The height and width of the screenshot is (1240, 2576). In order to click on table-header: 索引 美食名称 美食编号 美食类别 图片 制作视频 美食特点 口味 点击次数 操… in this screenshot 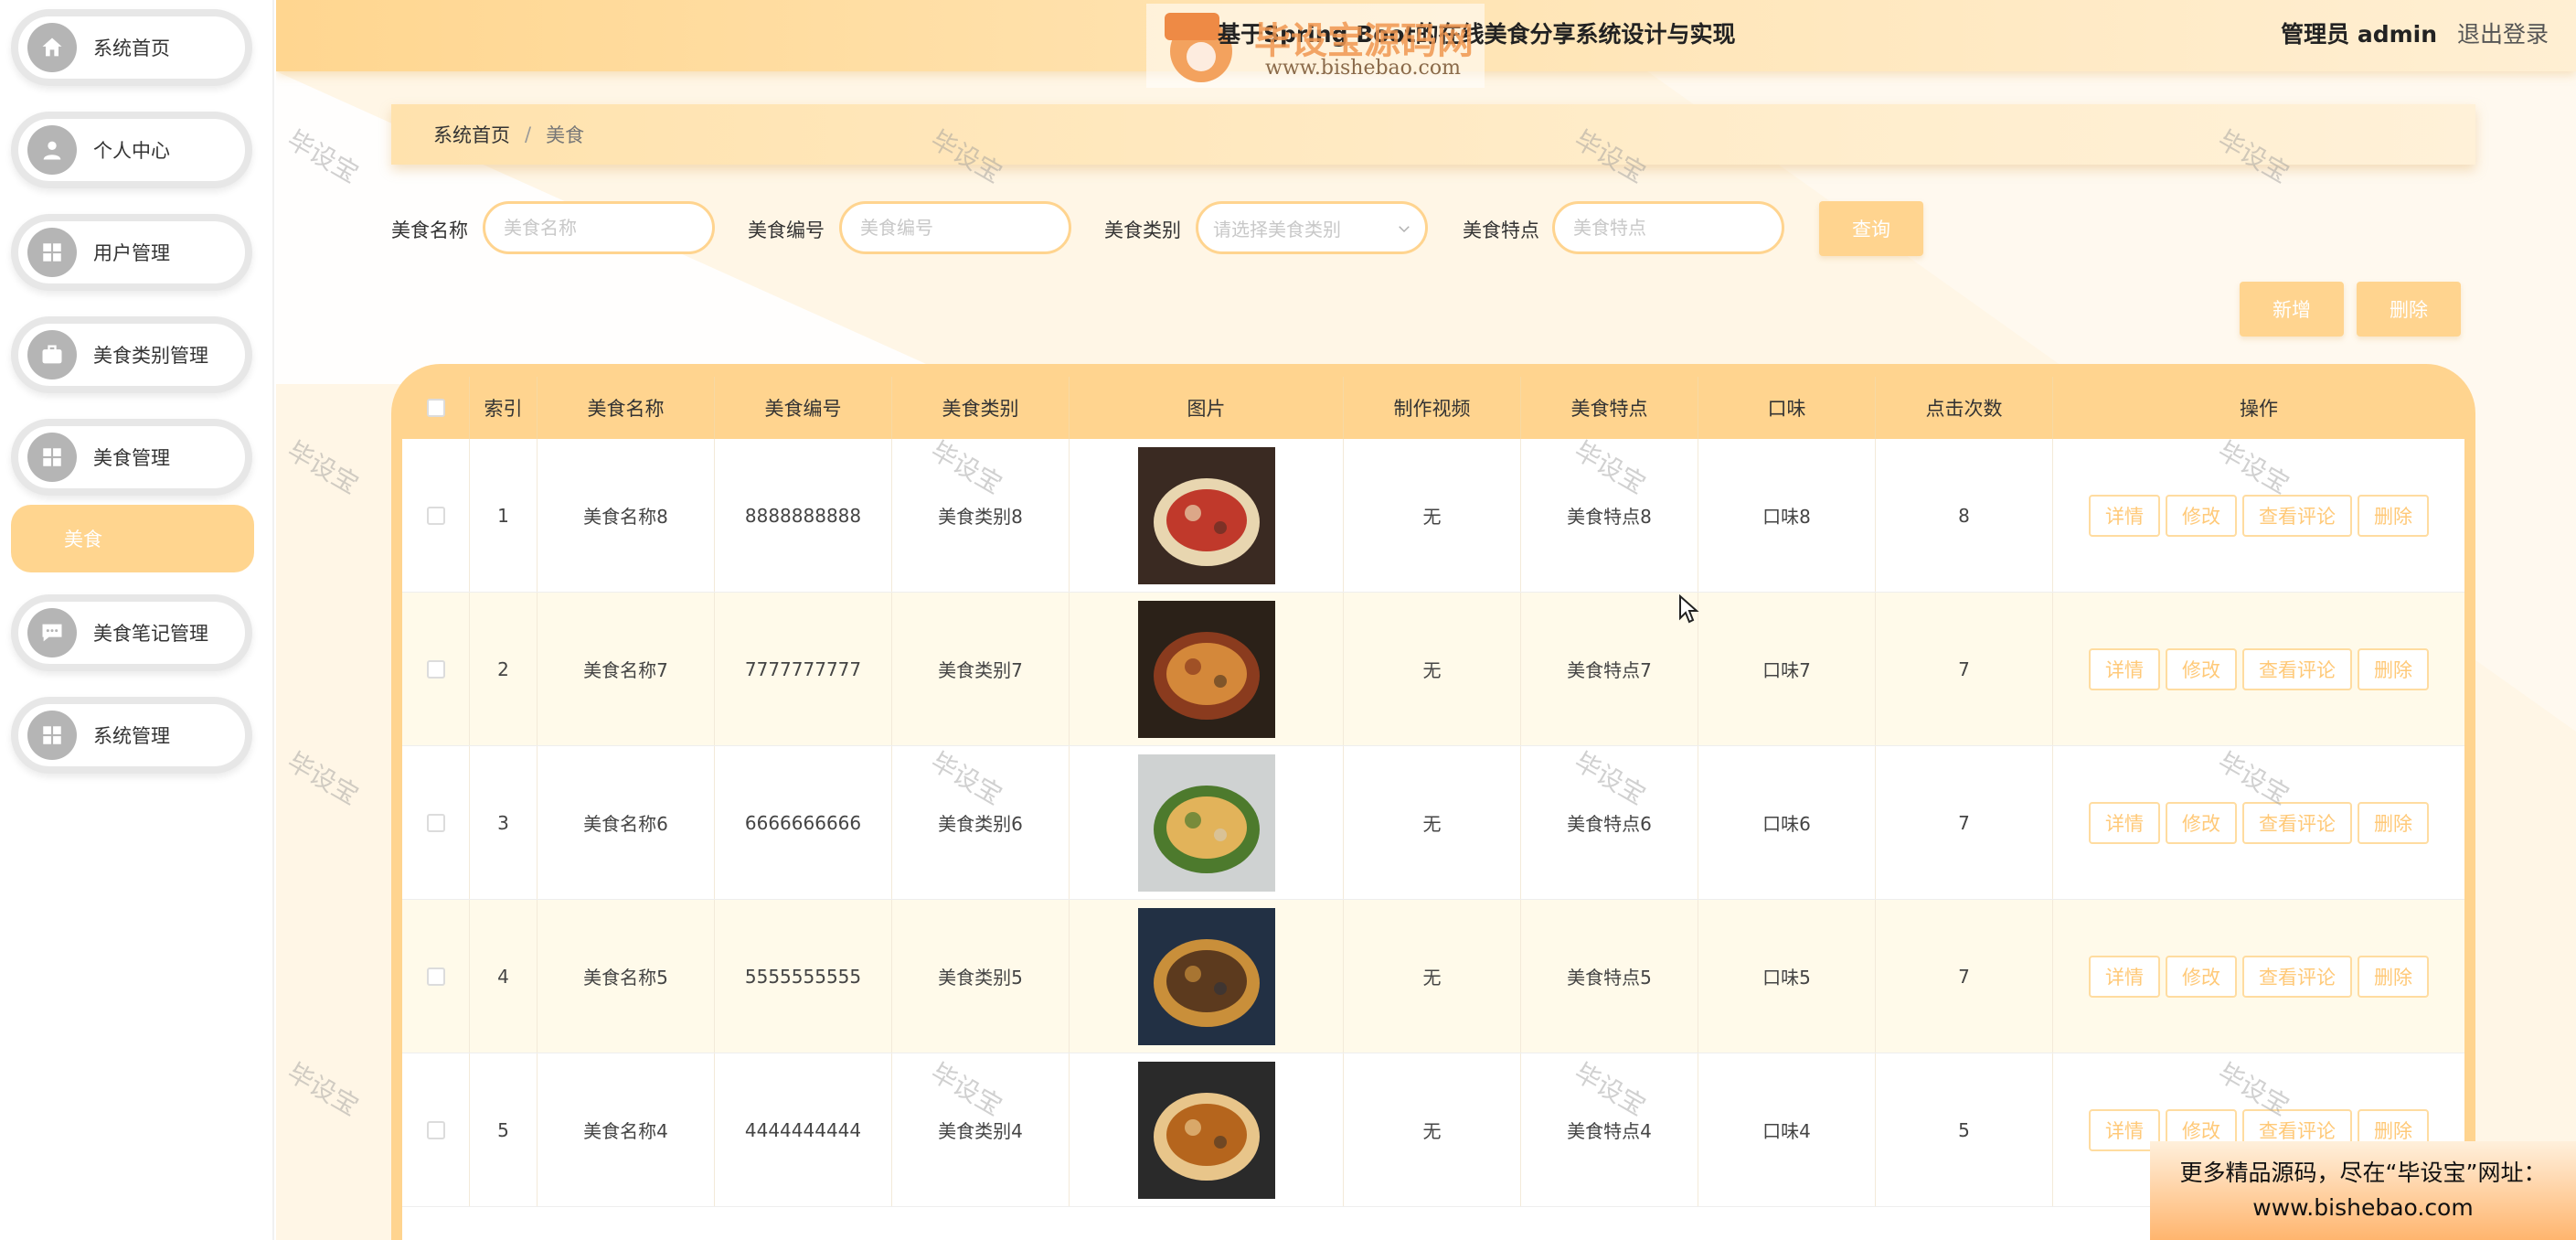, I will do `click(1433, 408)`.